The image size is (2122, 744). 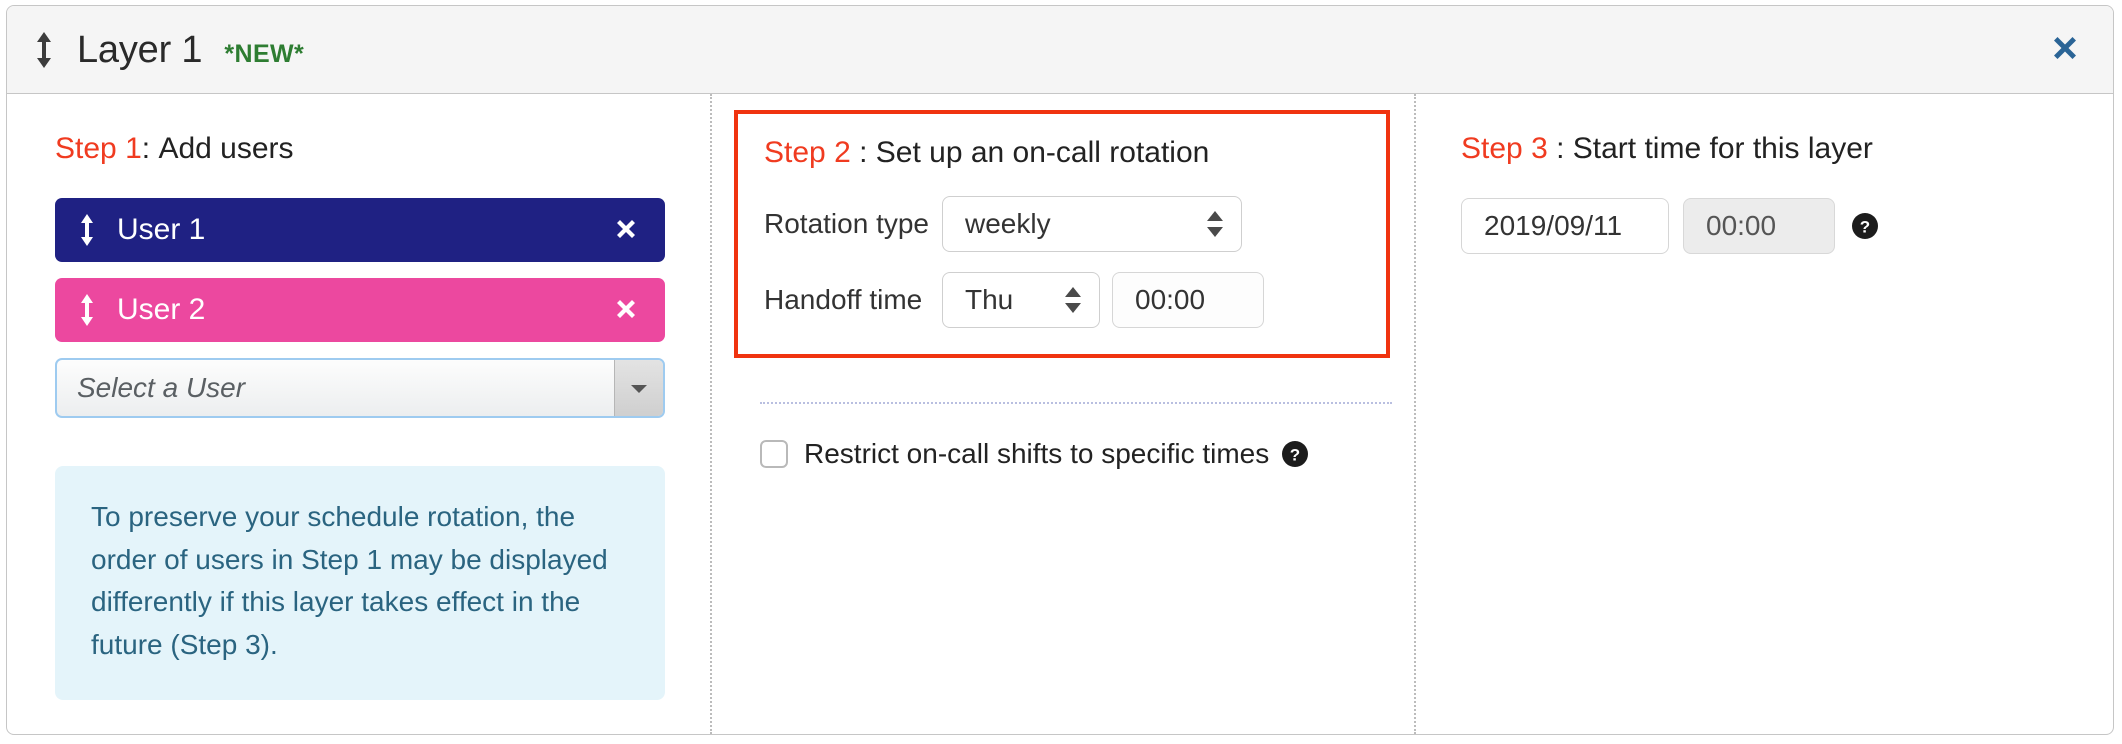 I want to click on close-dialog-button, so click(x=2065, y=50).